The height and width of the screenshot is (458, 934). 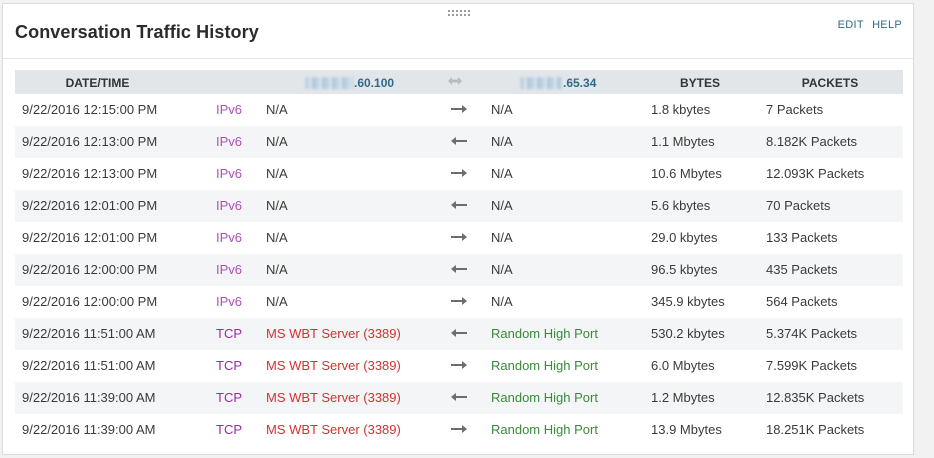 What do you see at coordinates (684, 237) in the screenshot?
I see `cell-bytes: 29.0 kbytes` at bounding box center [684, 237].